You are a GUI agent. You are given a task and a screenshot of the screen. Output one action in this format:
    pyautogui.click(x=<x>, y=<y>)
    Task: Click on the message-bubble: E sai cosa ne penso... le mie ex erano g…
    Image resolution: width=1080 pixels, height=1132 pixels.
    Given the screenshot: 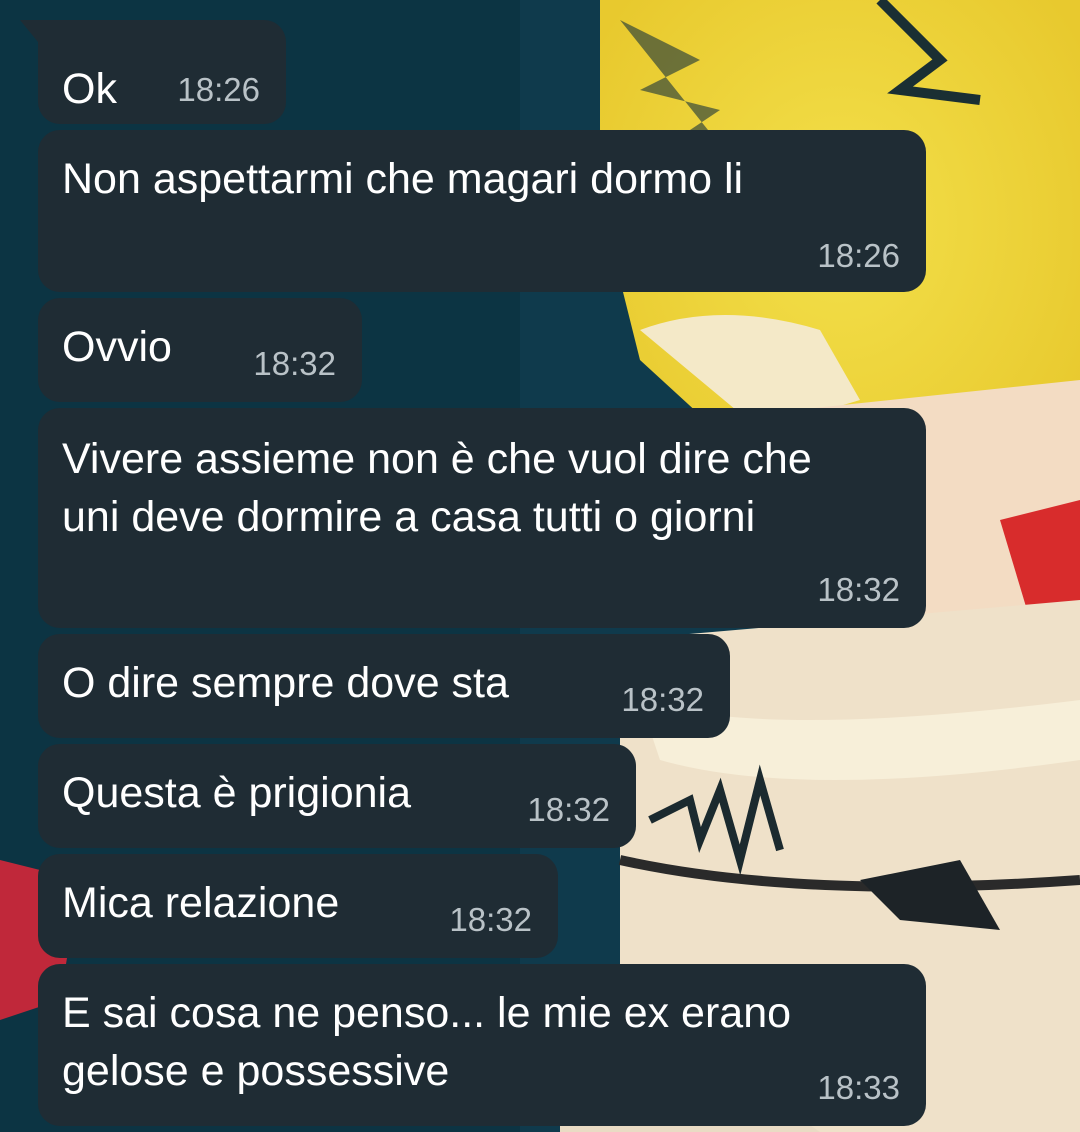 What is the action you would take?
    pyautogui.click(x=482, y=1045)
    